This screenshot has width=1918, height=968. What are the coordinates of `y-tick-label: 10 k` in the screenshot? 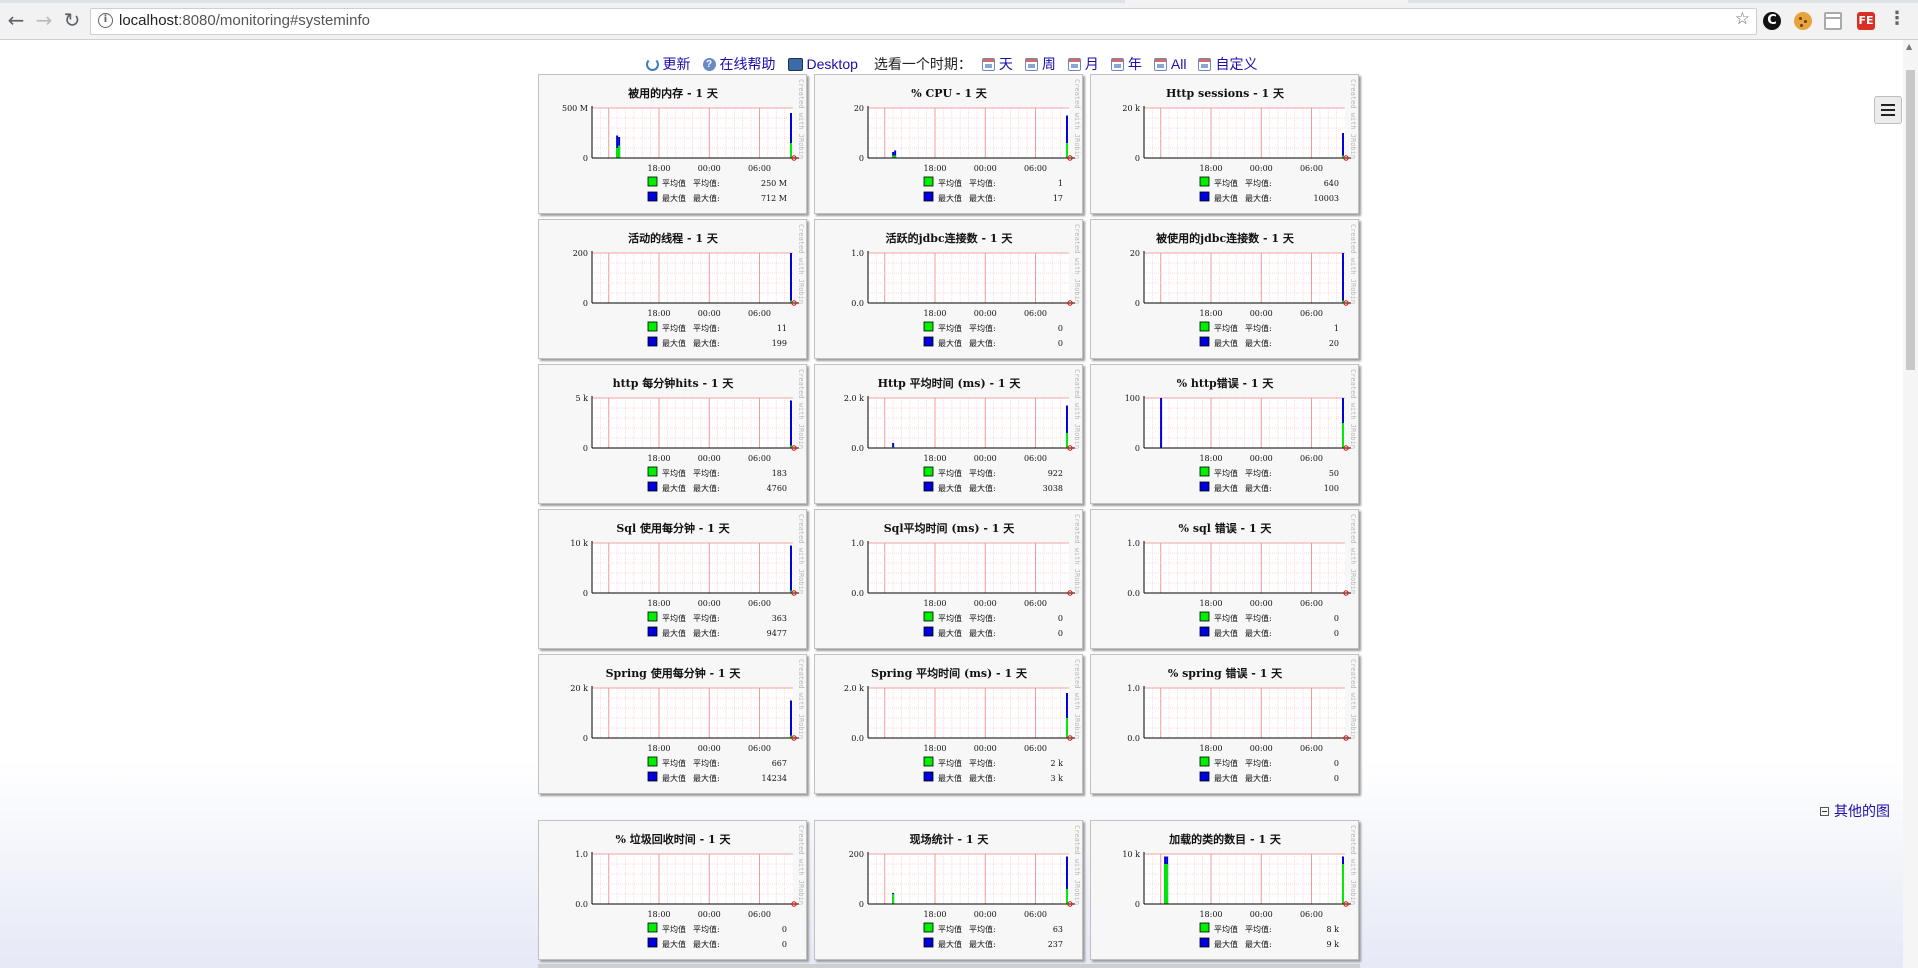 It's located at (579, 543).